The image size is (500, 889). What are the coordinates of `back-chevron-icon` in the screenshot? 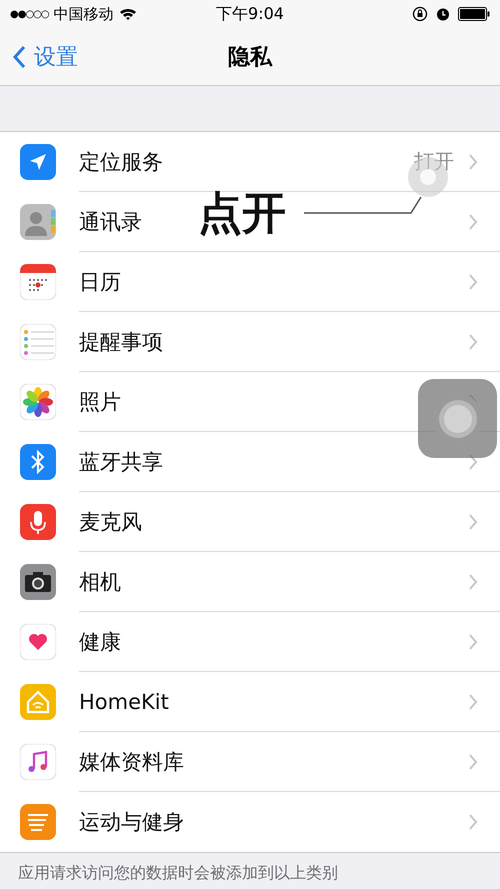 It's located at (19, 56).